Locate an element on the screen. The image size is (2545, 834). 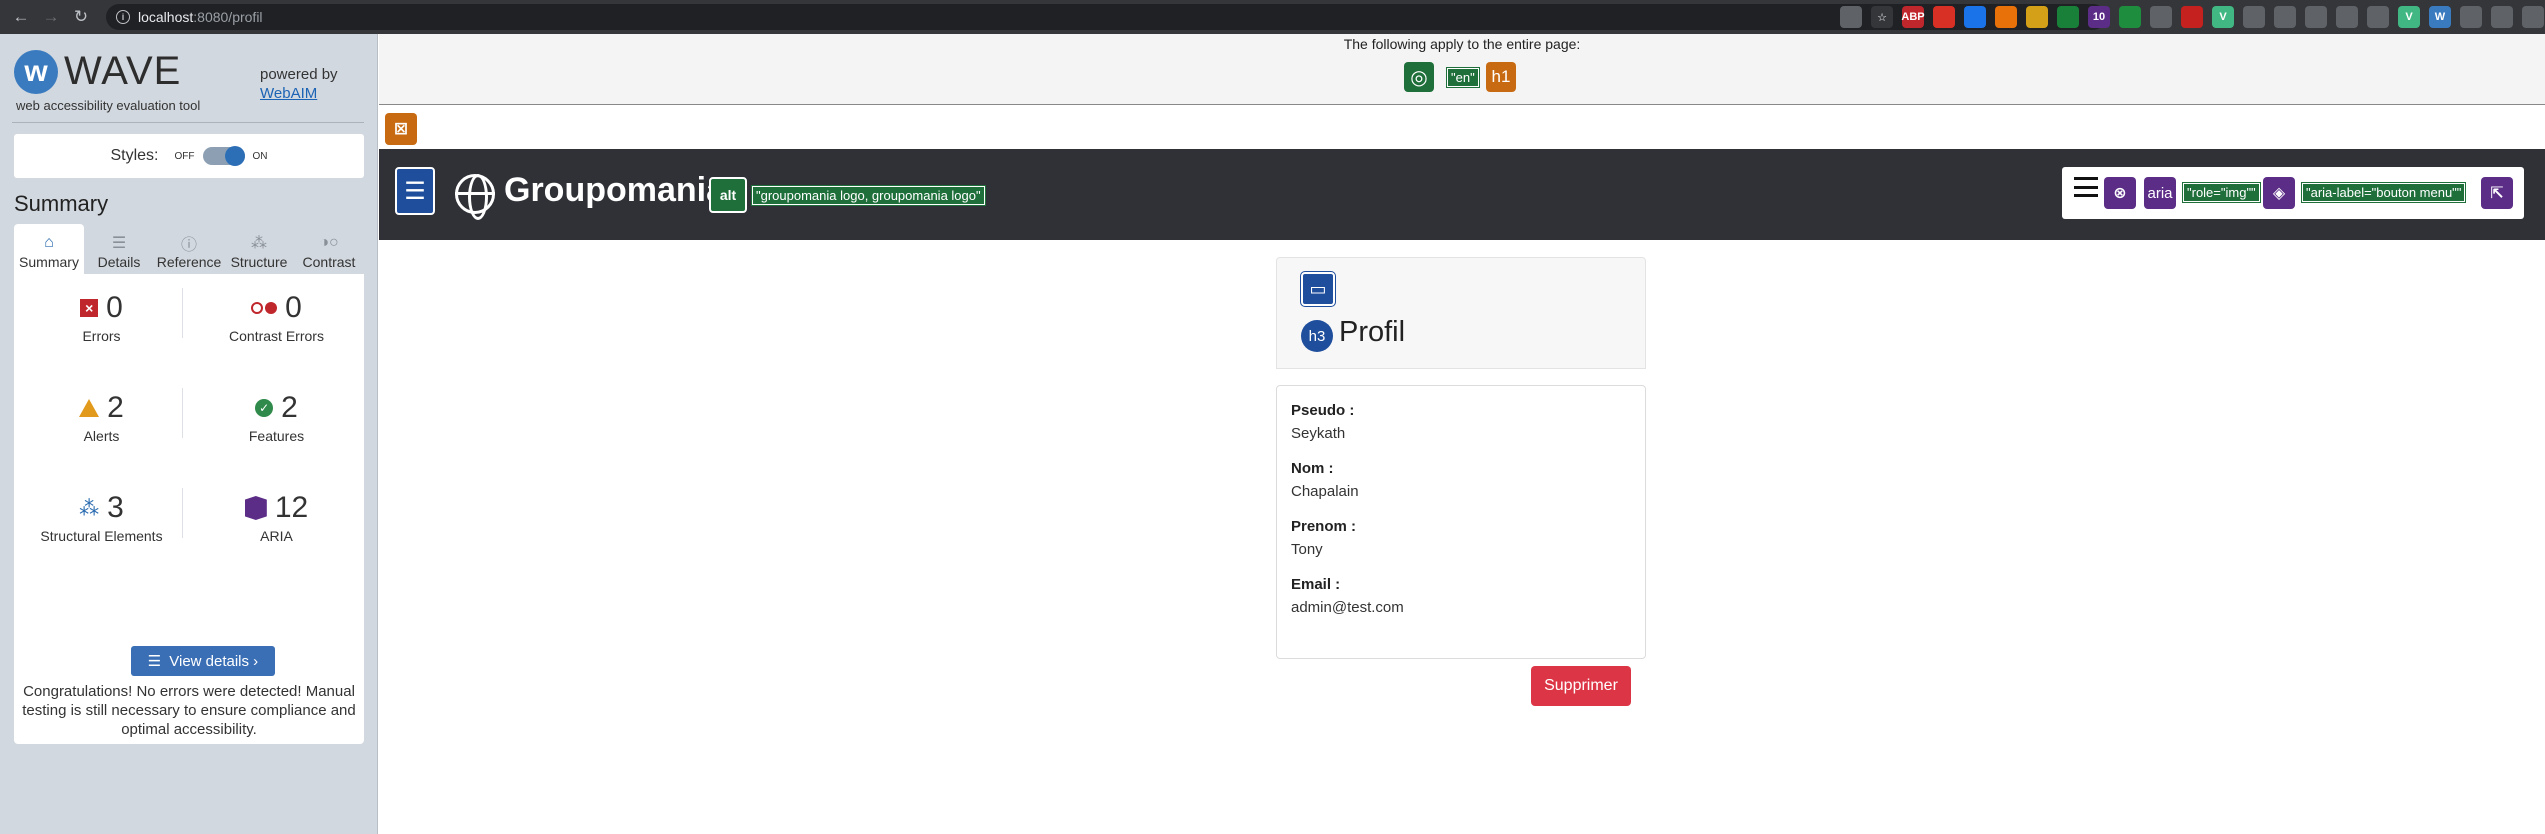
toggle-knob is located at coordinates (234, 156).